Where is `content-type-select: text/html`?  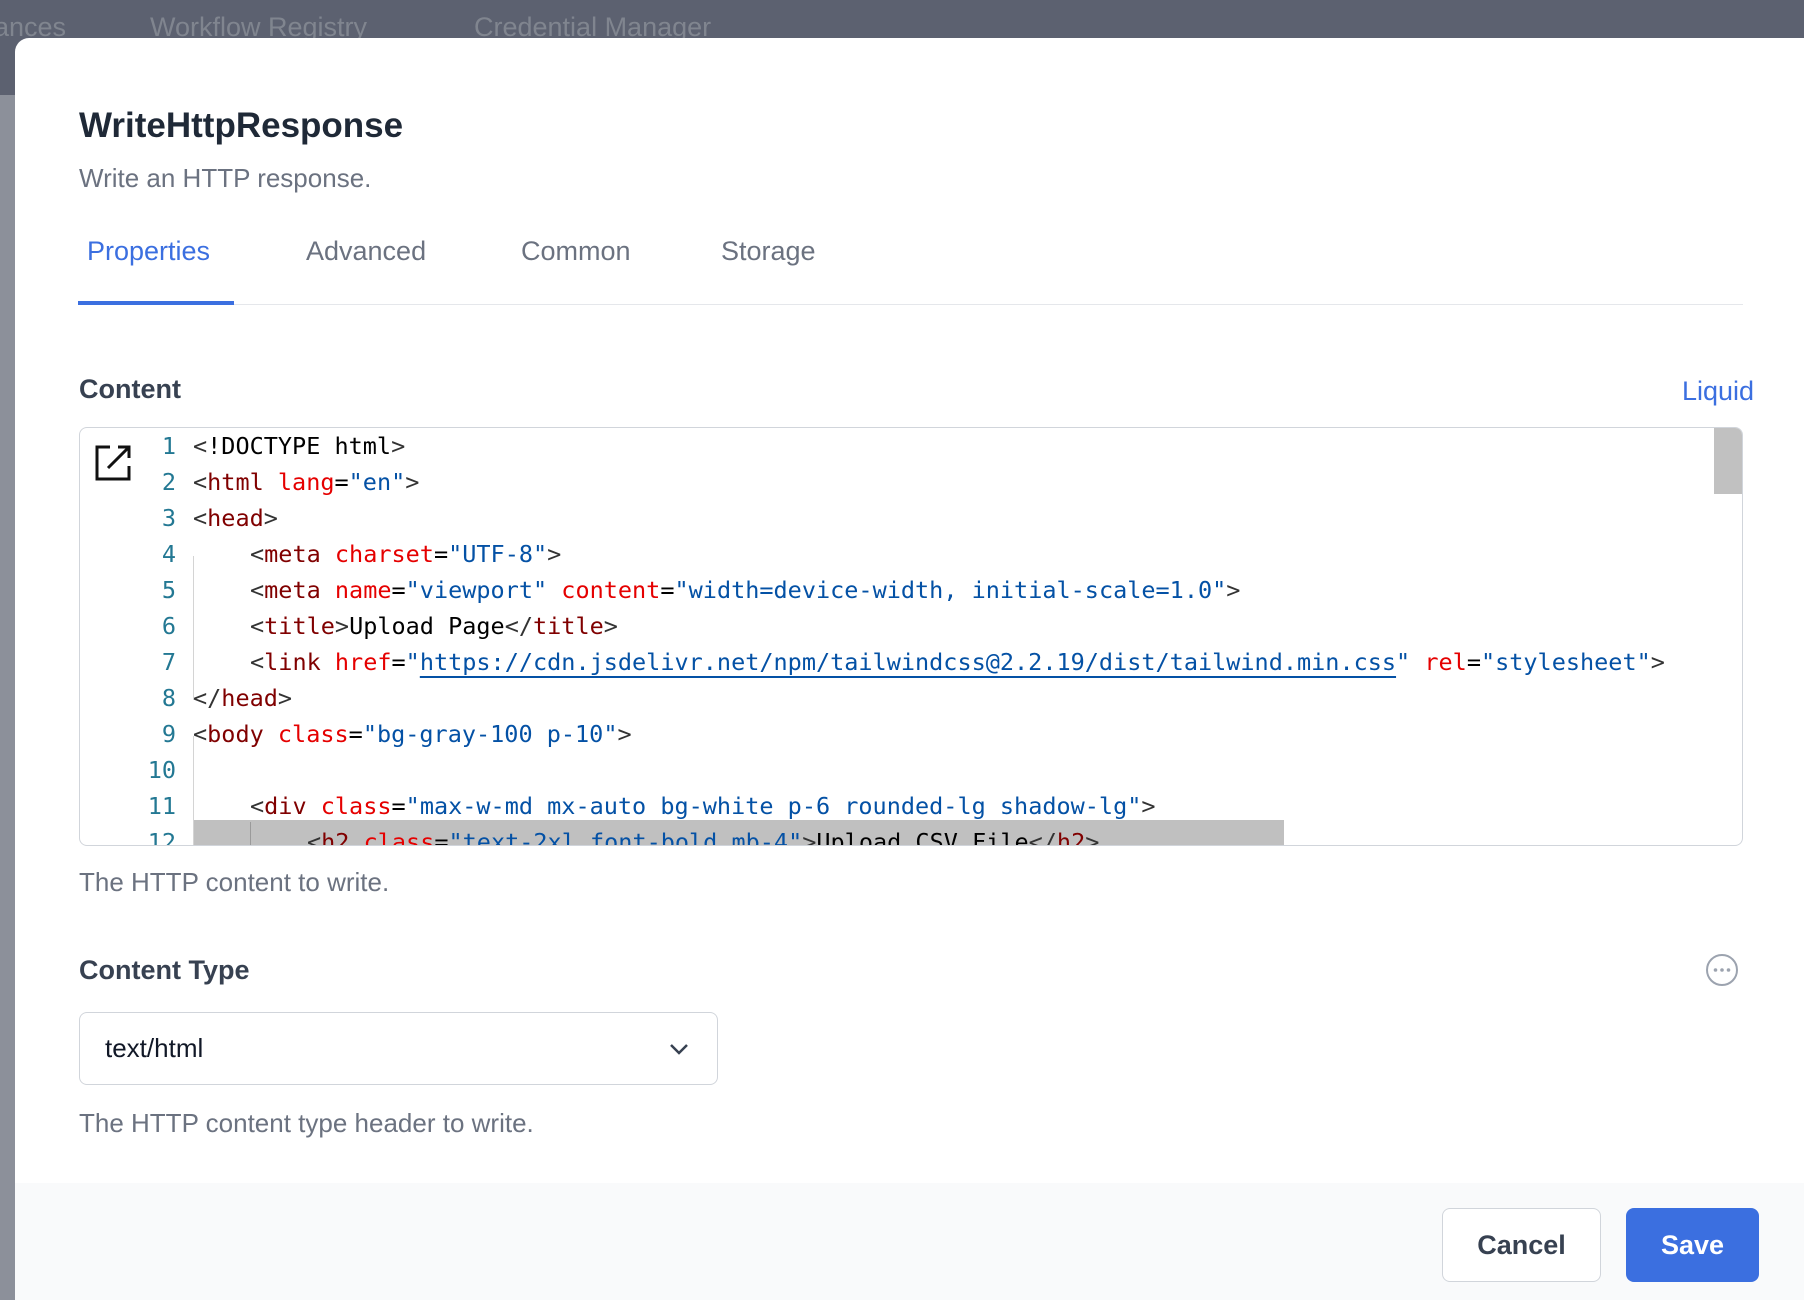 content-type-select: text/html is located at coordinates (398, 1048).